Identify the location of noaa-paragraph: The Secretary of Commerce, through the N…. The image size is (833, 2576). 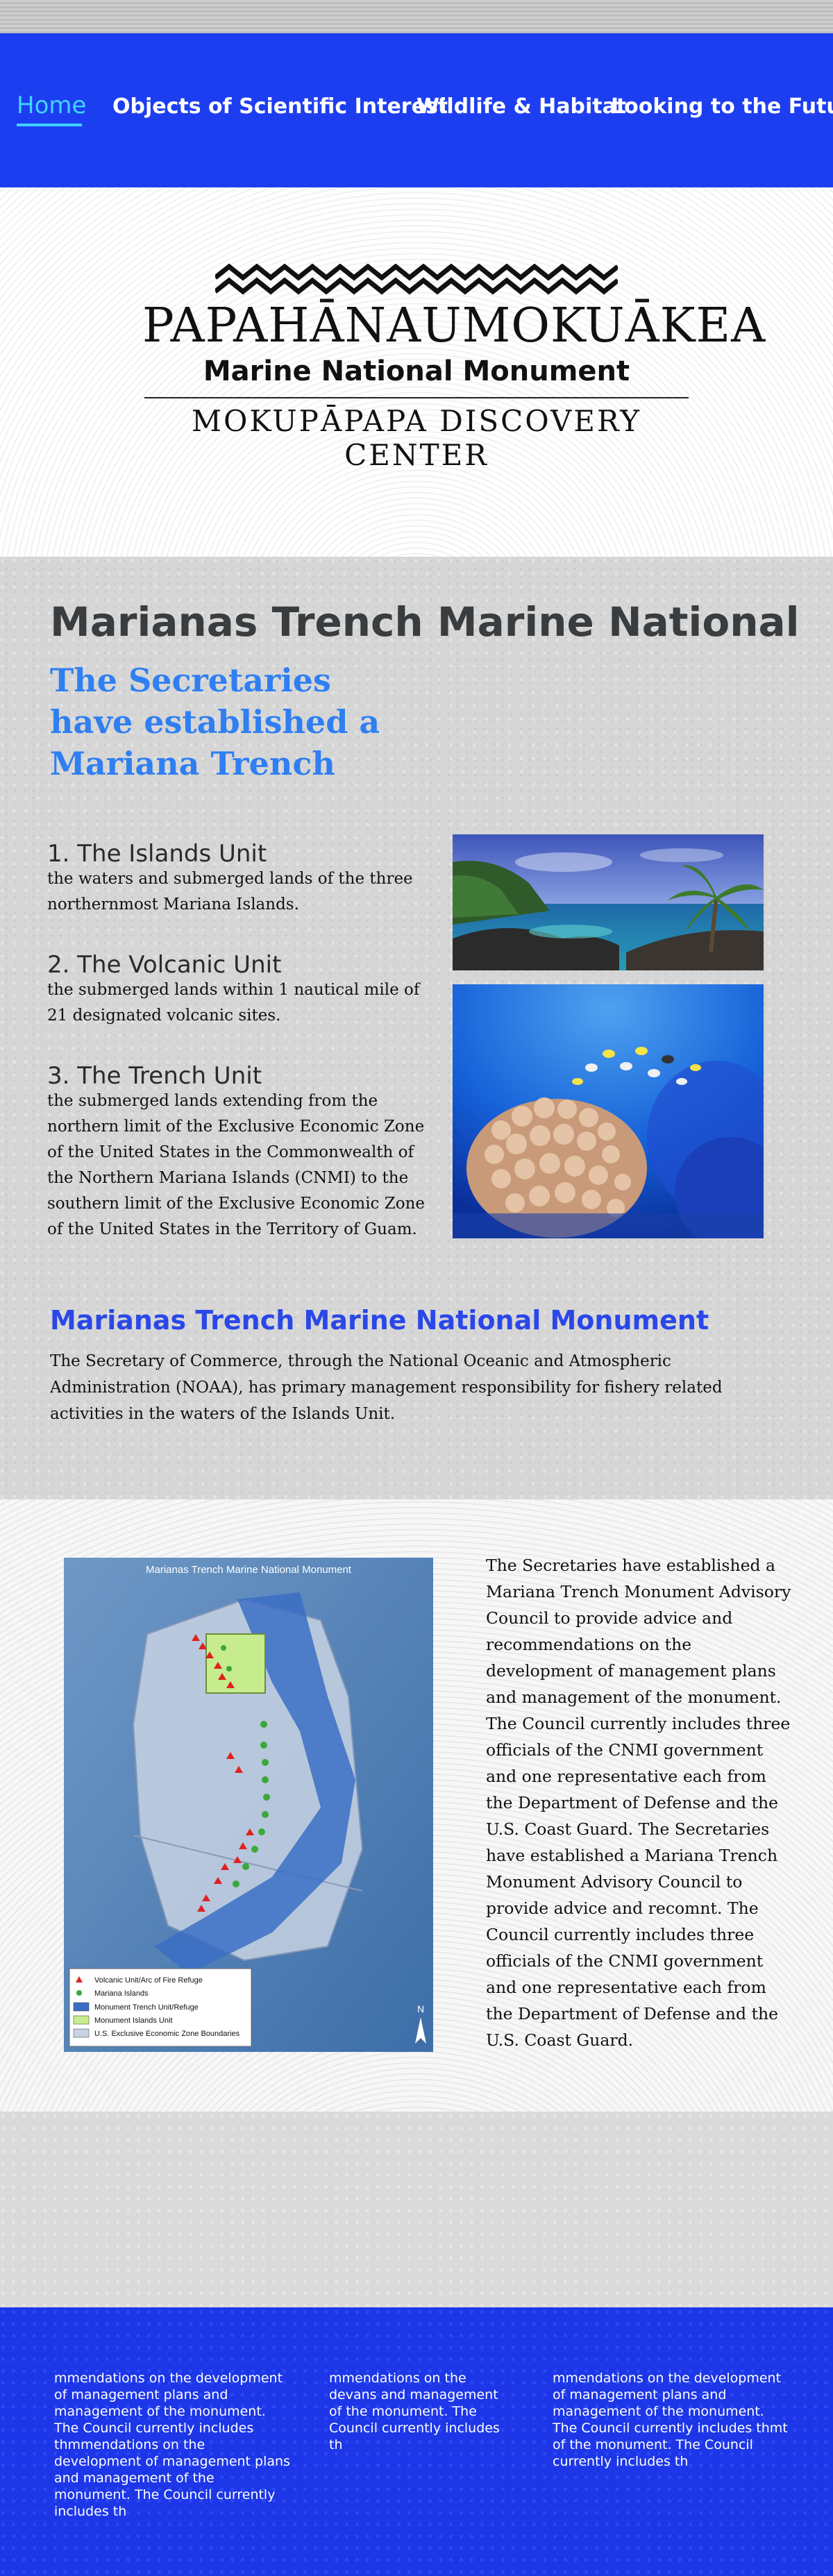
(387, 1387).